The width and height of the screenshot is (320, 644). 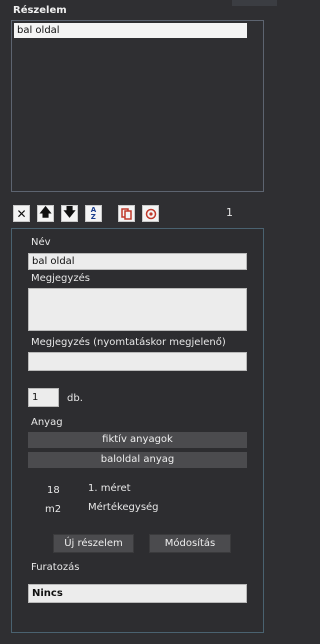 I want to click on target-icon, so click(x=150, y=213).